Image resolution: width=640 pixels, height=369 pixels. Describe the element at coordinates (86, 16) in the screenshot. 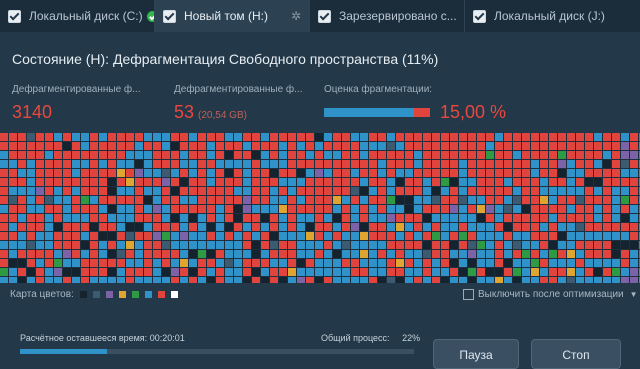

I see `tab-label: Локальный диск (C:)` at that location.